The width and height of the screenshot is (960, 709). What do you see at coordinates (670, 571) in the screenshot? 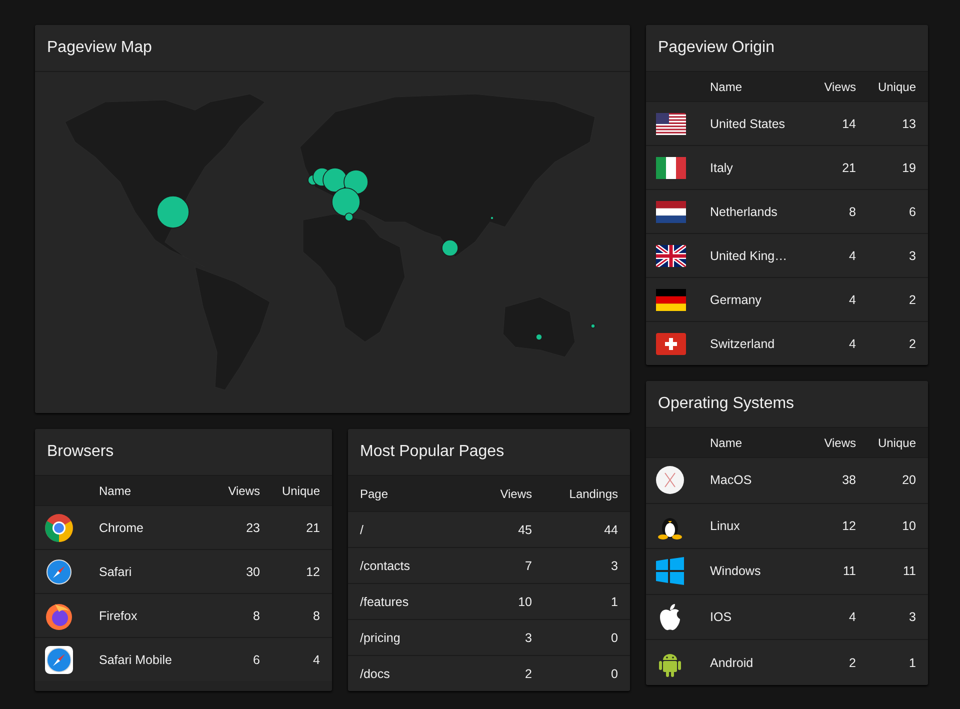
I see `windows-logo-icon` at bounding box center [670, 571].